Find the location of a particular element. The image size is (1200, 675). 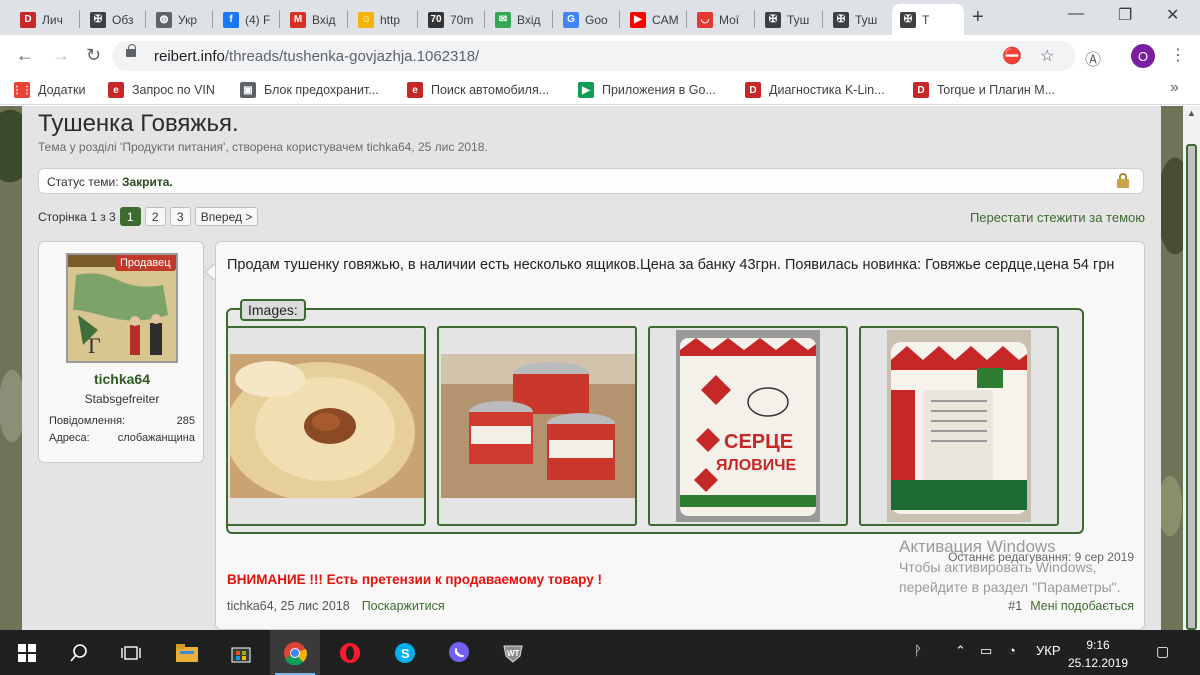

bookmark-star-icon: ☆ is located at coordinates (1047, 56).